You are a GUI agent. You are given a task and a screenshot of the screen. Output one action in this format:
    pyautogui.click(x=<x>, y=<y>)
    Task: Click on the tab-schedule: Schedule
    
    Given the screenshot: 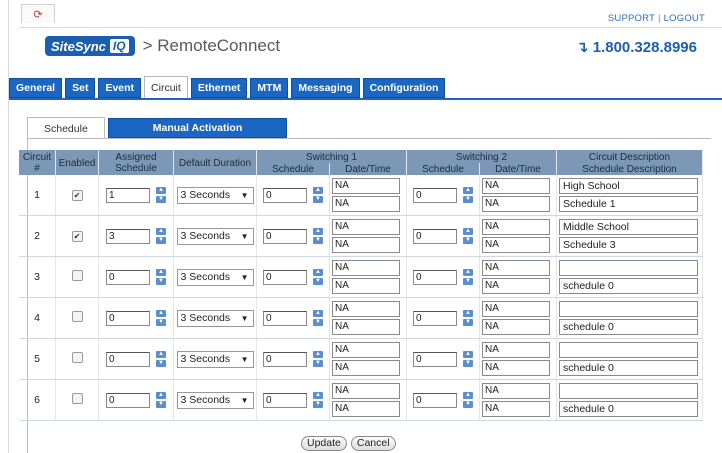 What is the action you would take?
    pyautogui.click(x=66, y=127)
    